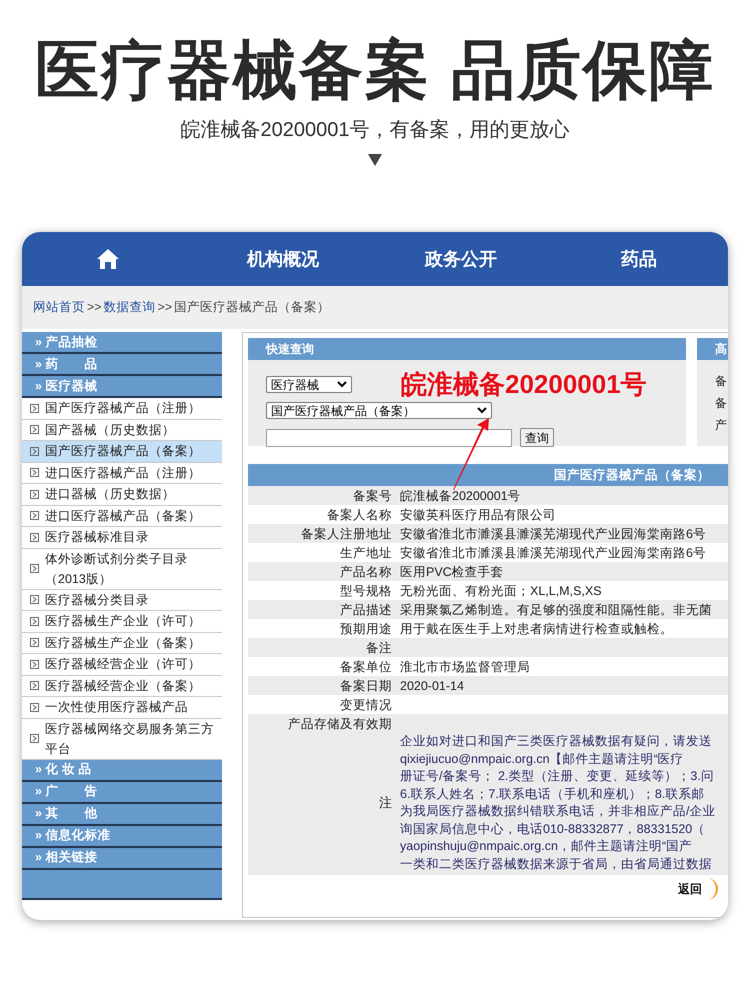 The height and width of the screenshot is (1000, 750). Describe the element at coordinates (553, 794) in the screenshot. I see `note-text: 6.联系人姓名；7.联系电话（手机和座机）；8.联系邮` at that location.